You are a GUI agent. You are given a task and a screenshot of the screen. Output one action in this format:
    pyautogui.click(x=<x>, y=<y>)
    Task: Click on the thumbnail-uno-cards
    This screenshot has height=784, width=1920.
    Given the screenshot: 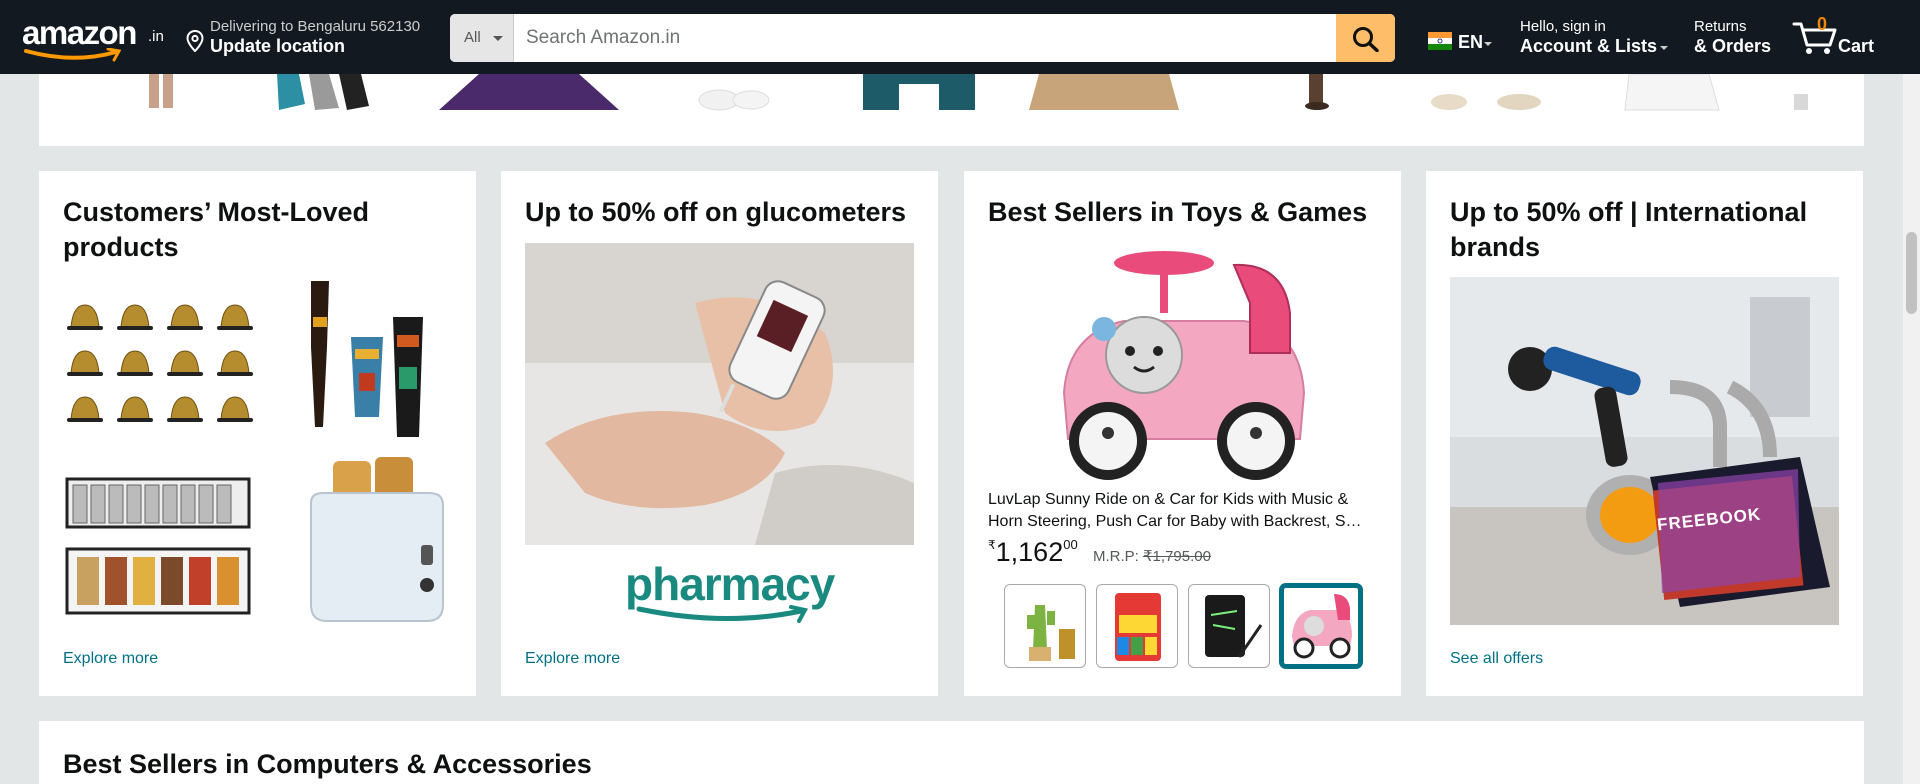 What is the action you would take?
    pyautogui.click(x=1137, y=626)
    